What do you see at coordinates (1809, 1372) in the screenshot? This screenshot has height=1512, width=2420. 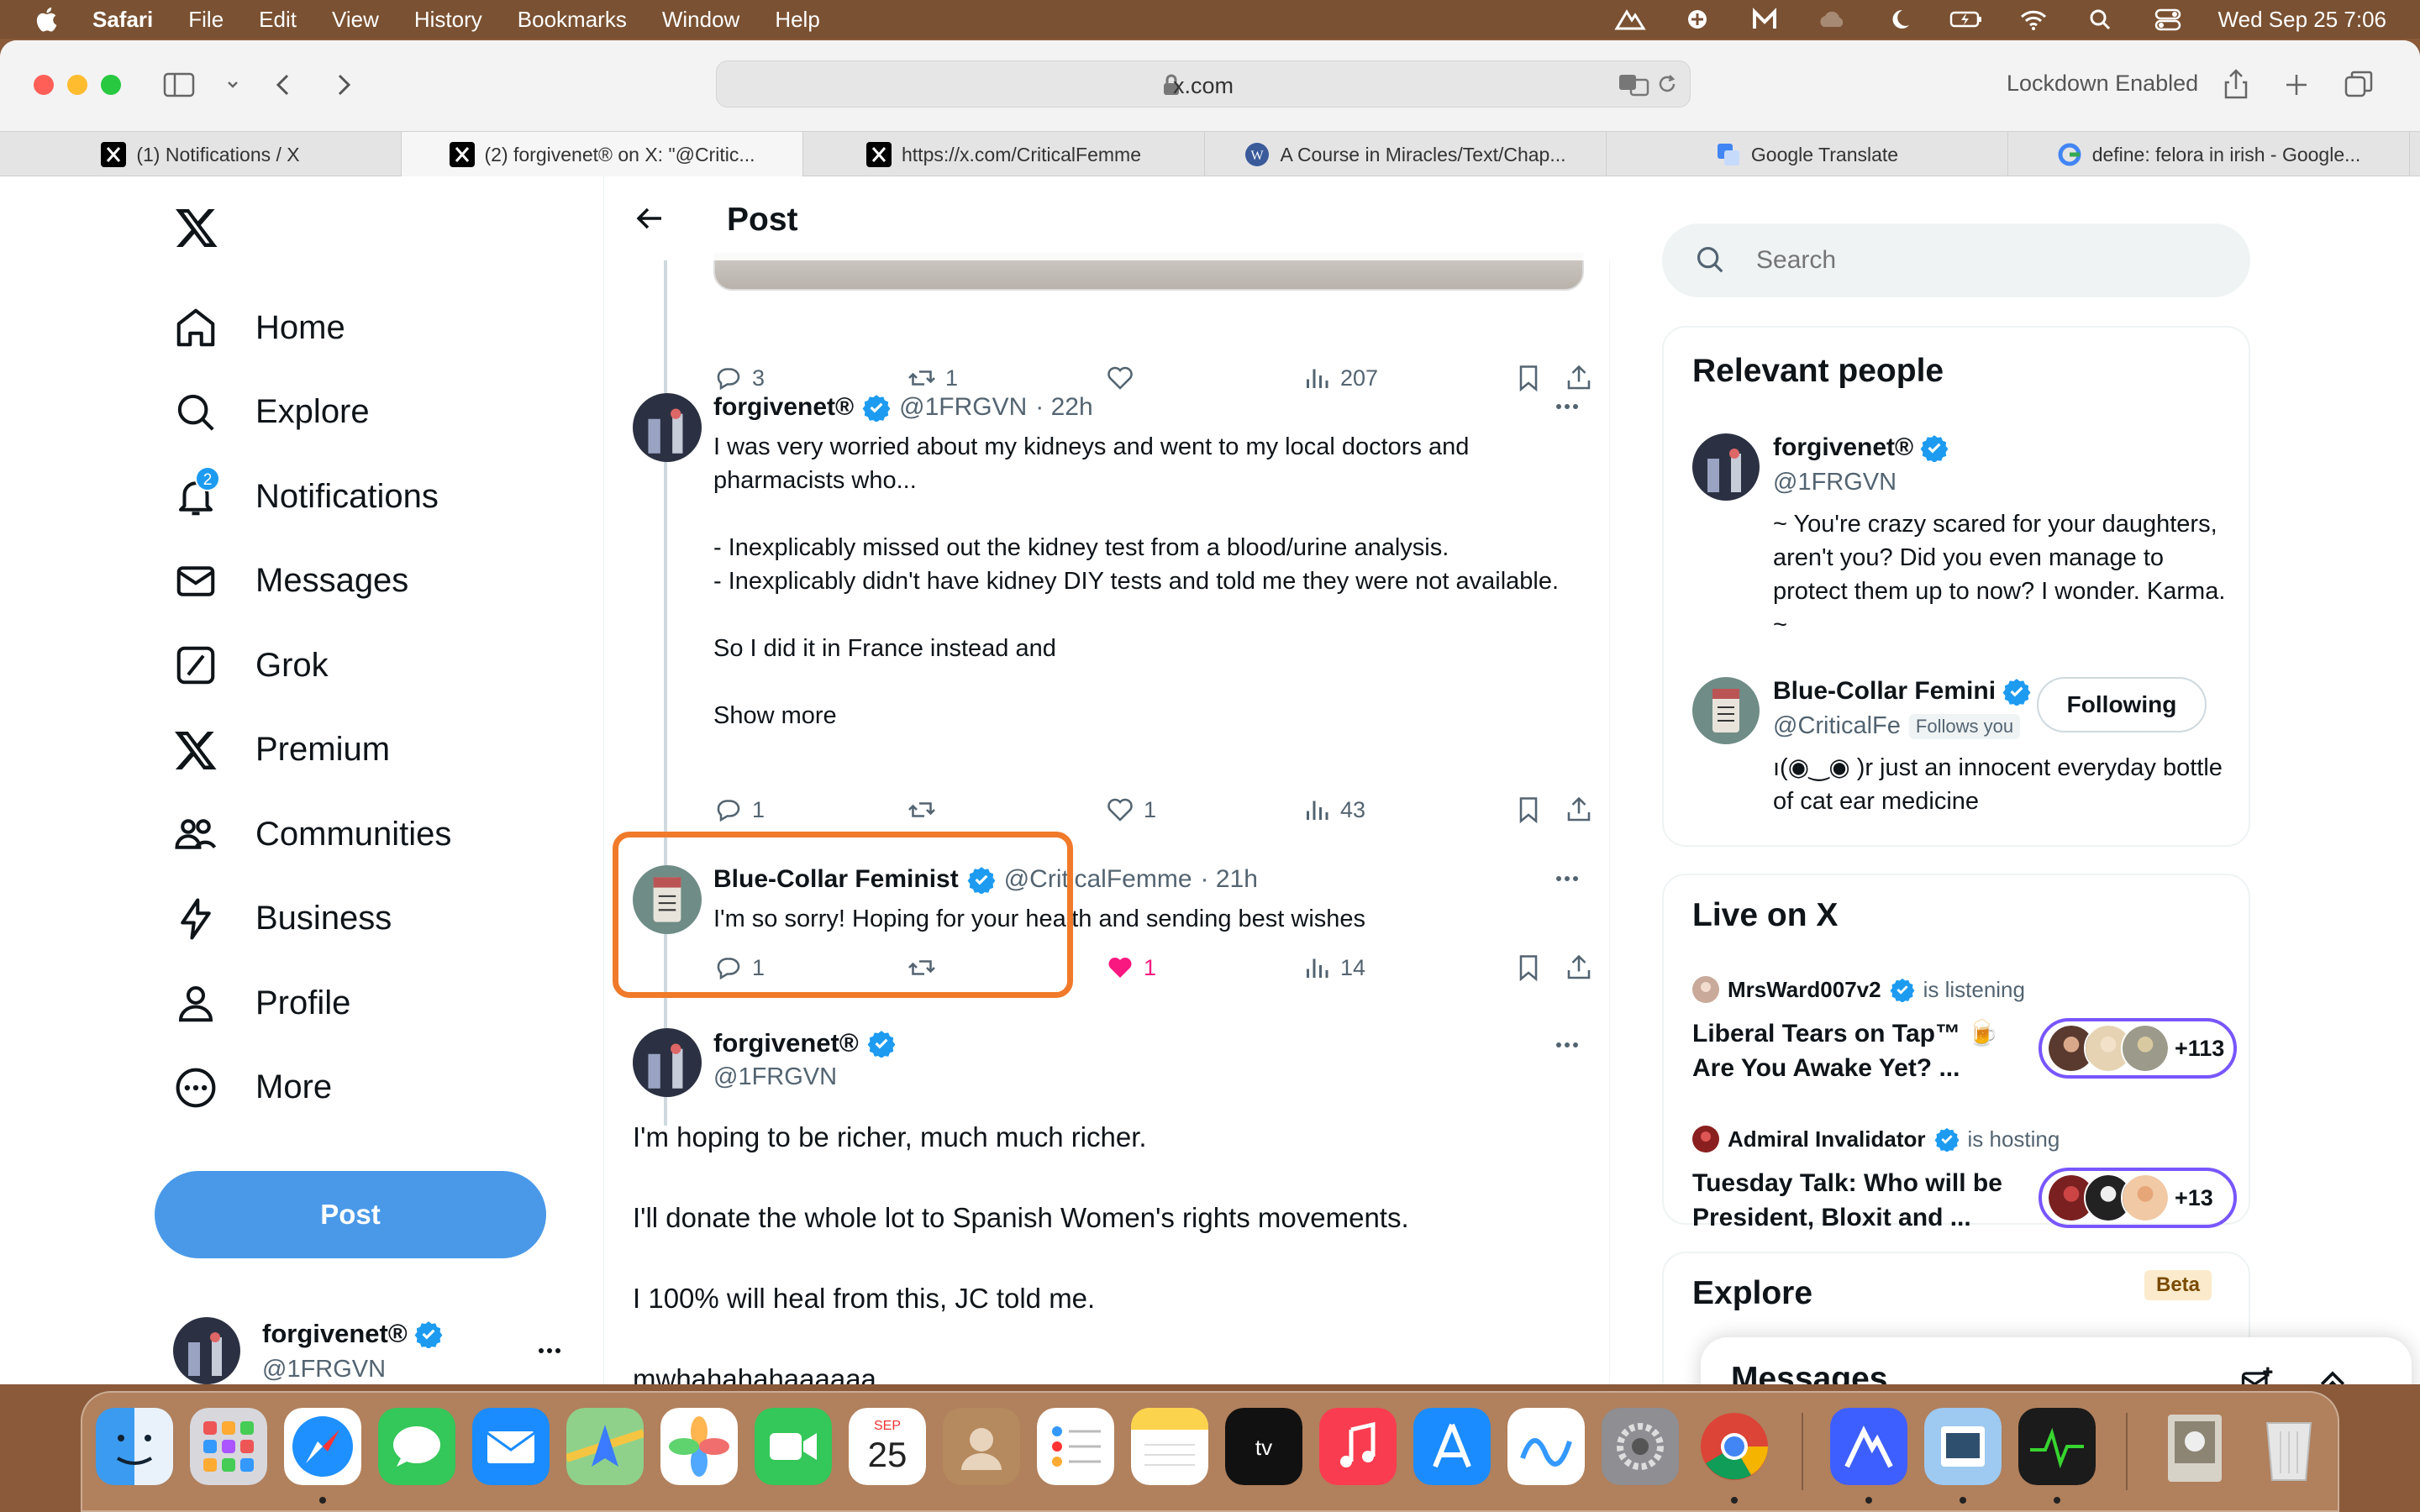 I see `messages-drawer-title: Messages` at bounding box center [1809, 1372].